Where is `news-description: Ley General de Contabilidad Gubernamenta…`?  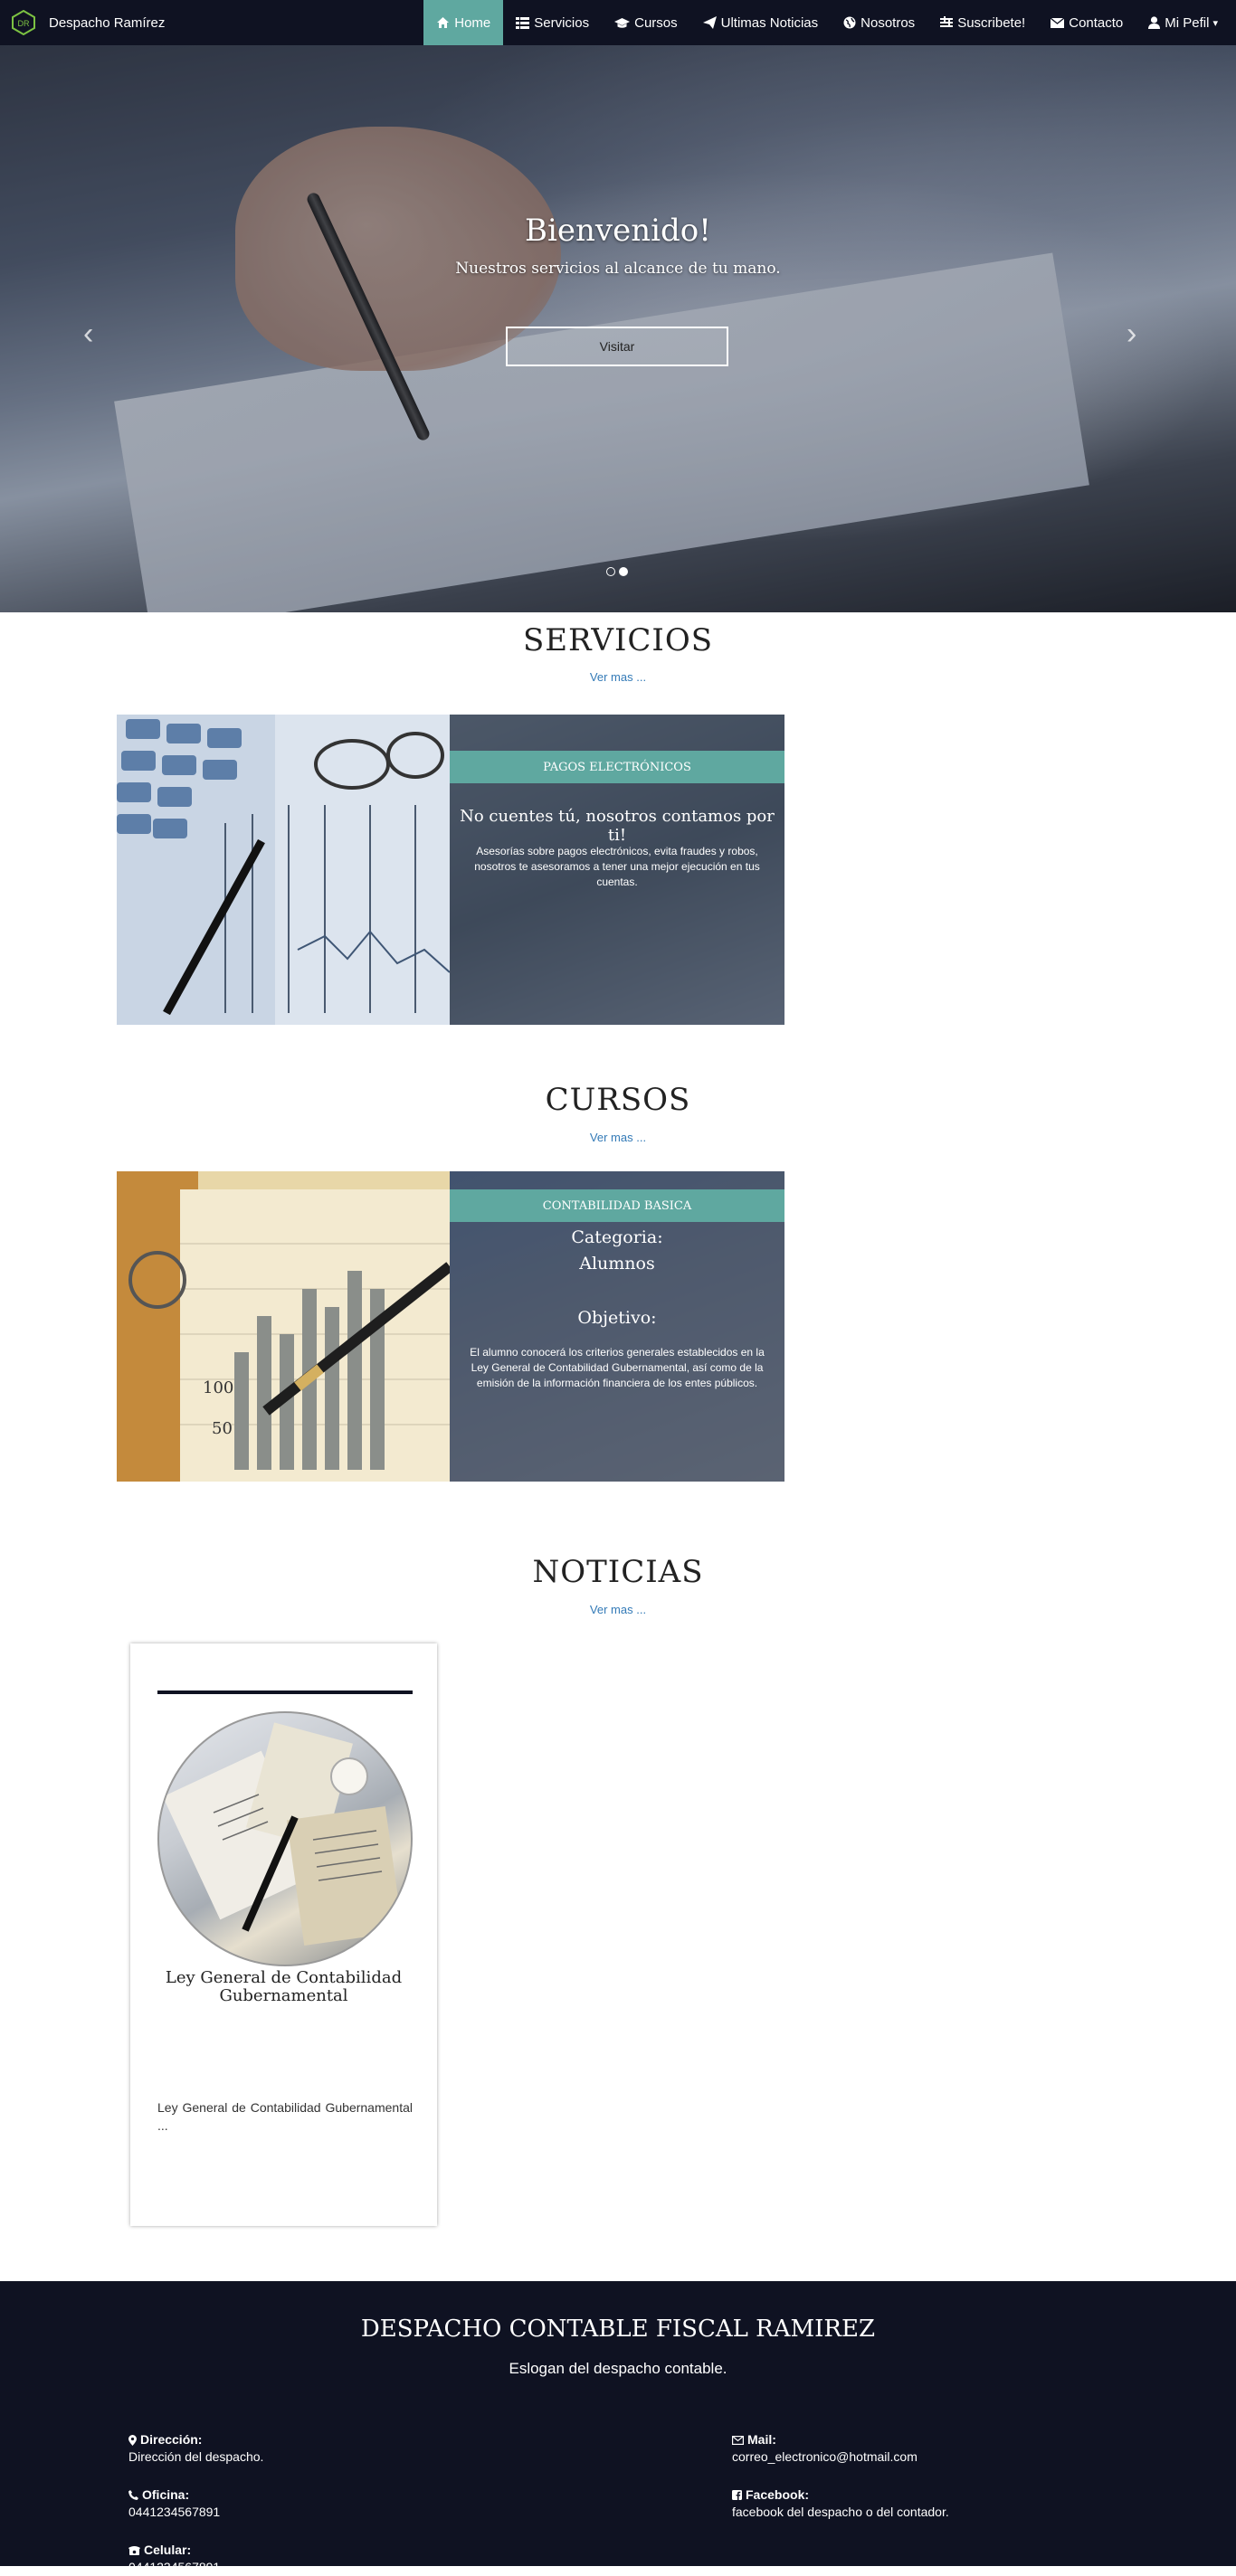 news-description: Ley General de Contabilidad Gubernamenta… is located at coordinates (285, 2117).